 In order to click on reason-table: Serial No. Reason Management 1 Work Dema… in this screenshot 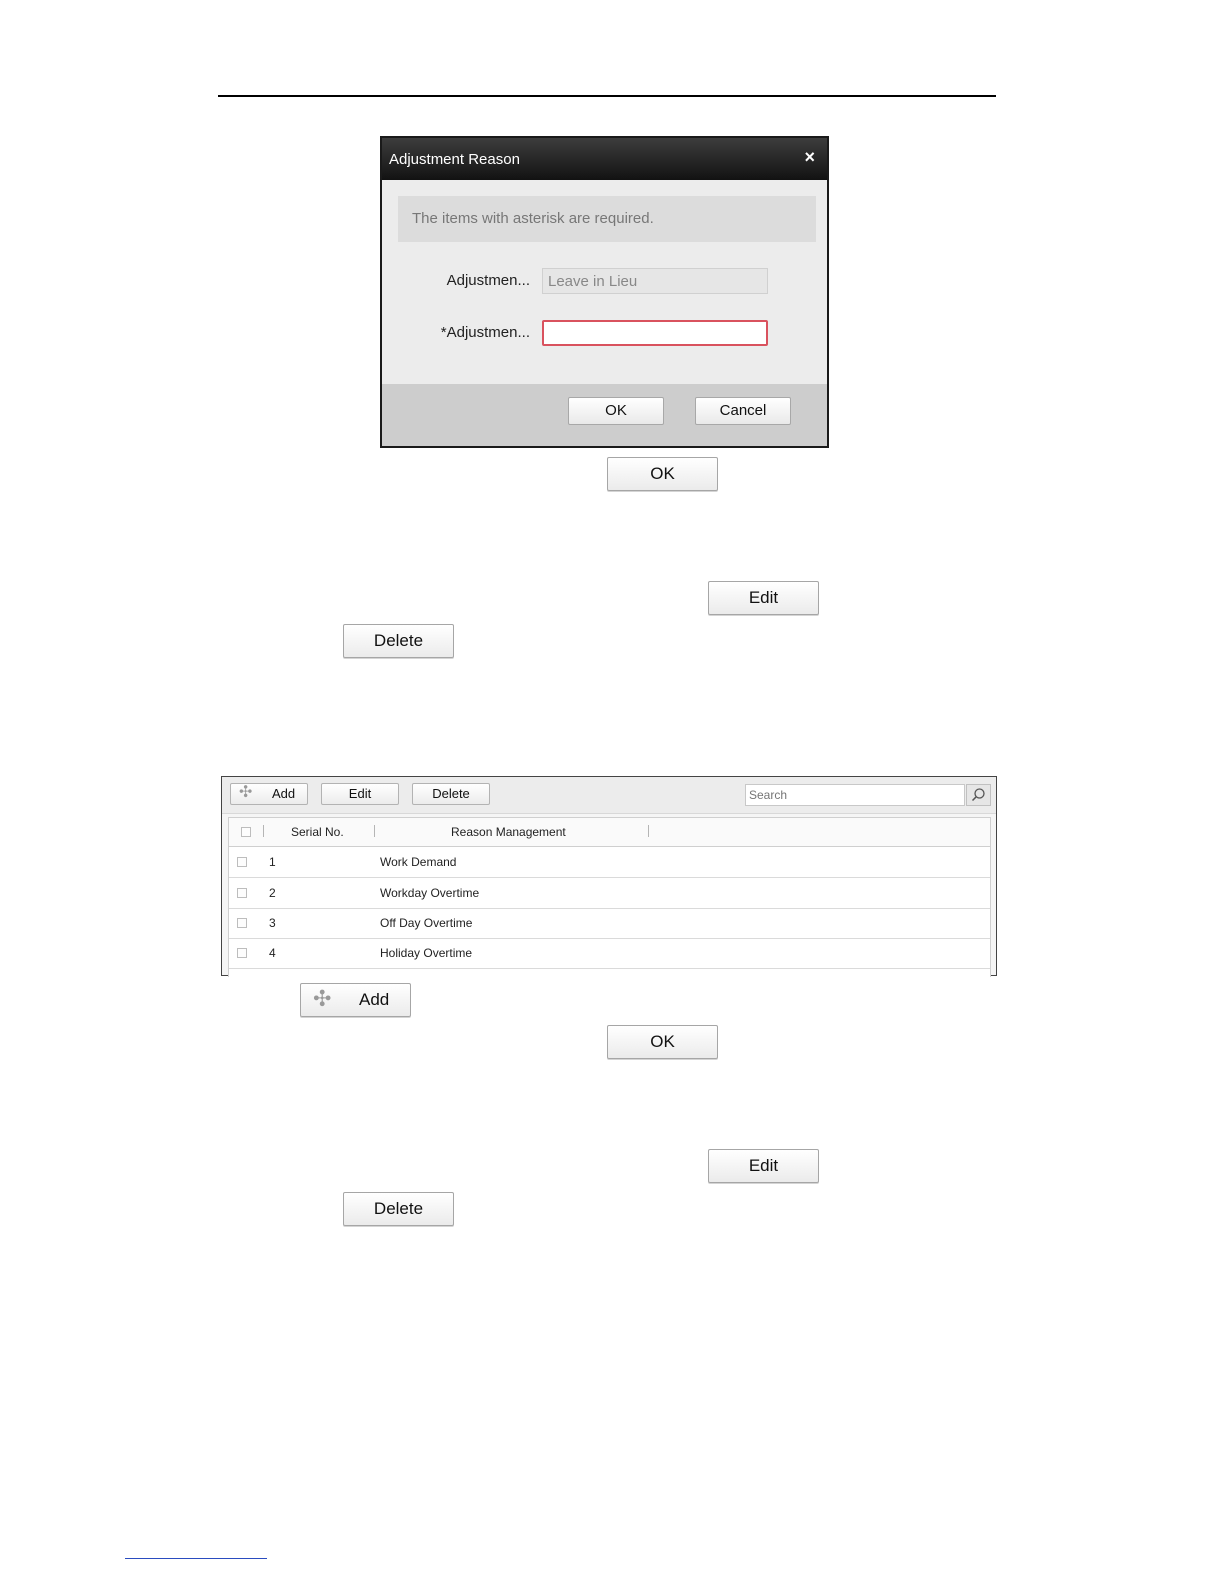, I will do `click(609, 897)`.